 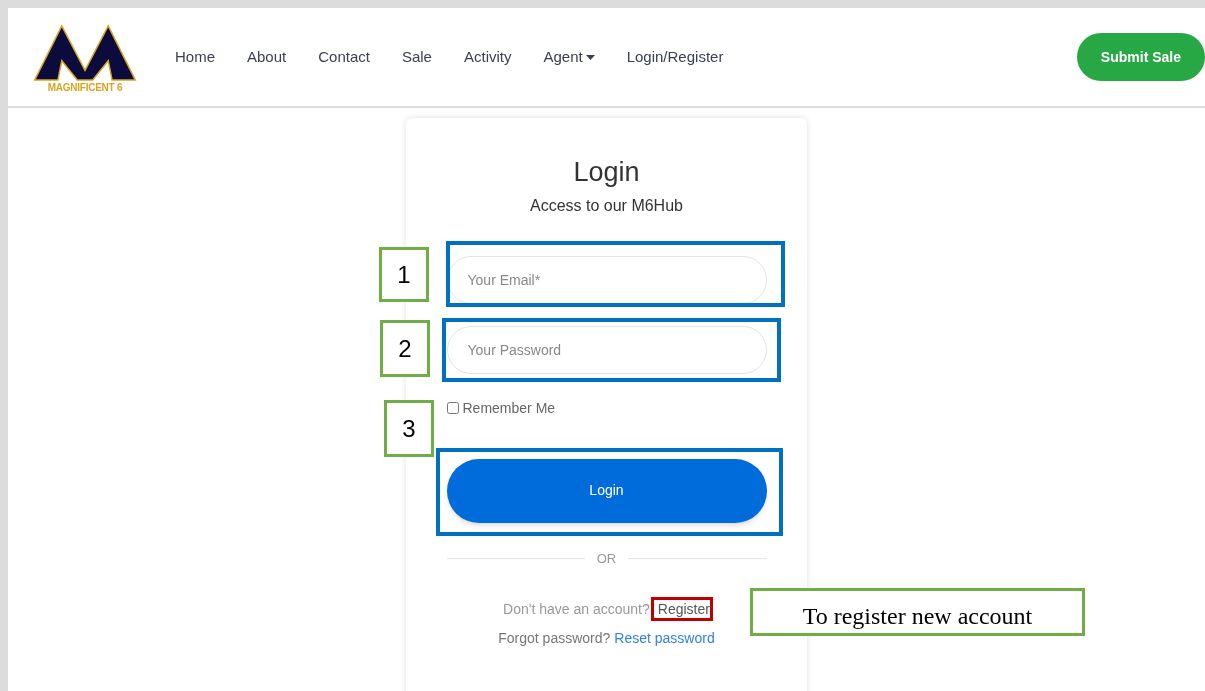 I want to click on nav-link: About, so click(x=267, y=57).